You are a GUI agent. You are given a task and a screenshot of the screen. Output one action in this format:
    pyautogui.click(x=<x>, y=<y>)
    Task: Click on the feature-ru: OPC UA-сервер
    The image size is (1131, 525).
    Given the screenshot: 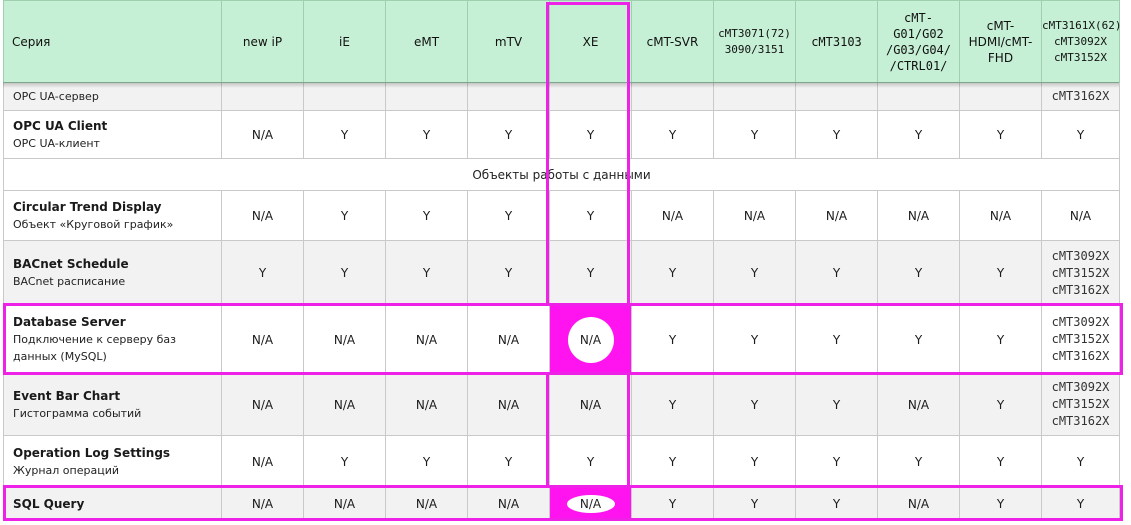 What is the action you would take?
    pyautogui.click(x=56, y=96)
    